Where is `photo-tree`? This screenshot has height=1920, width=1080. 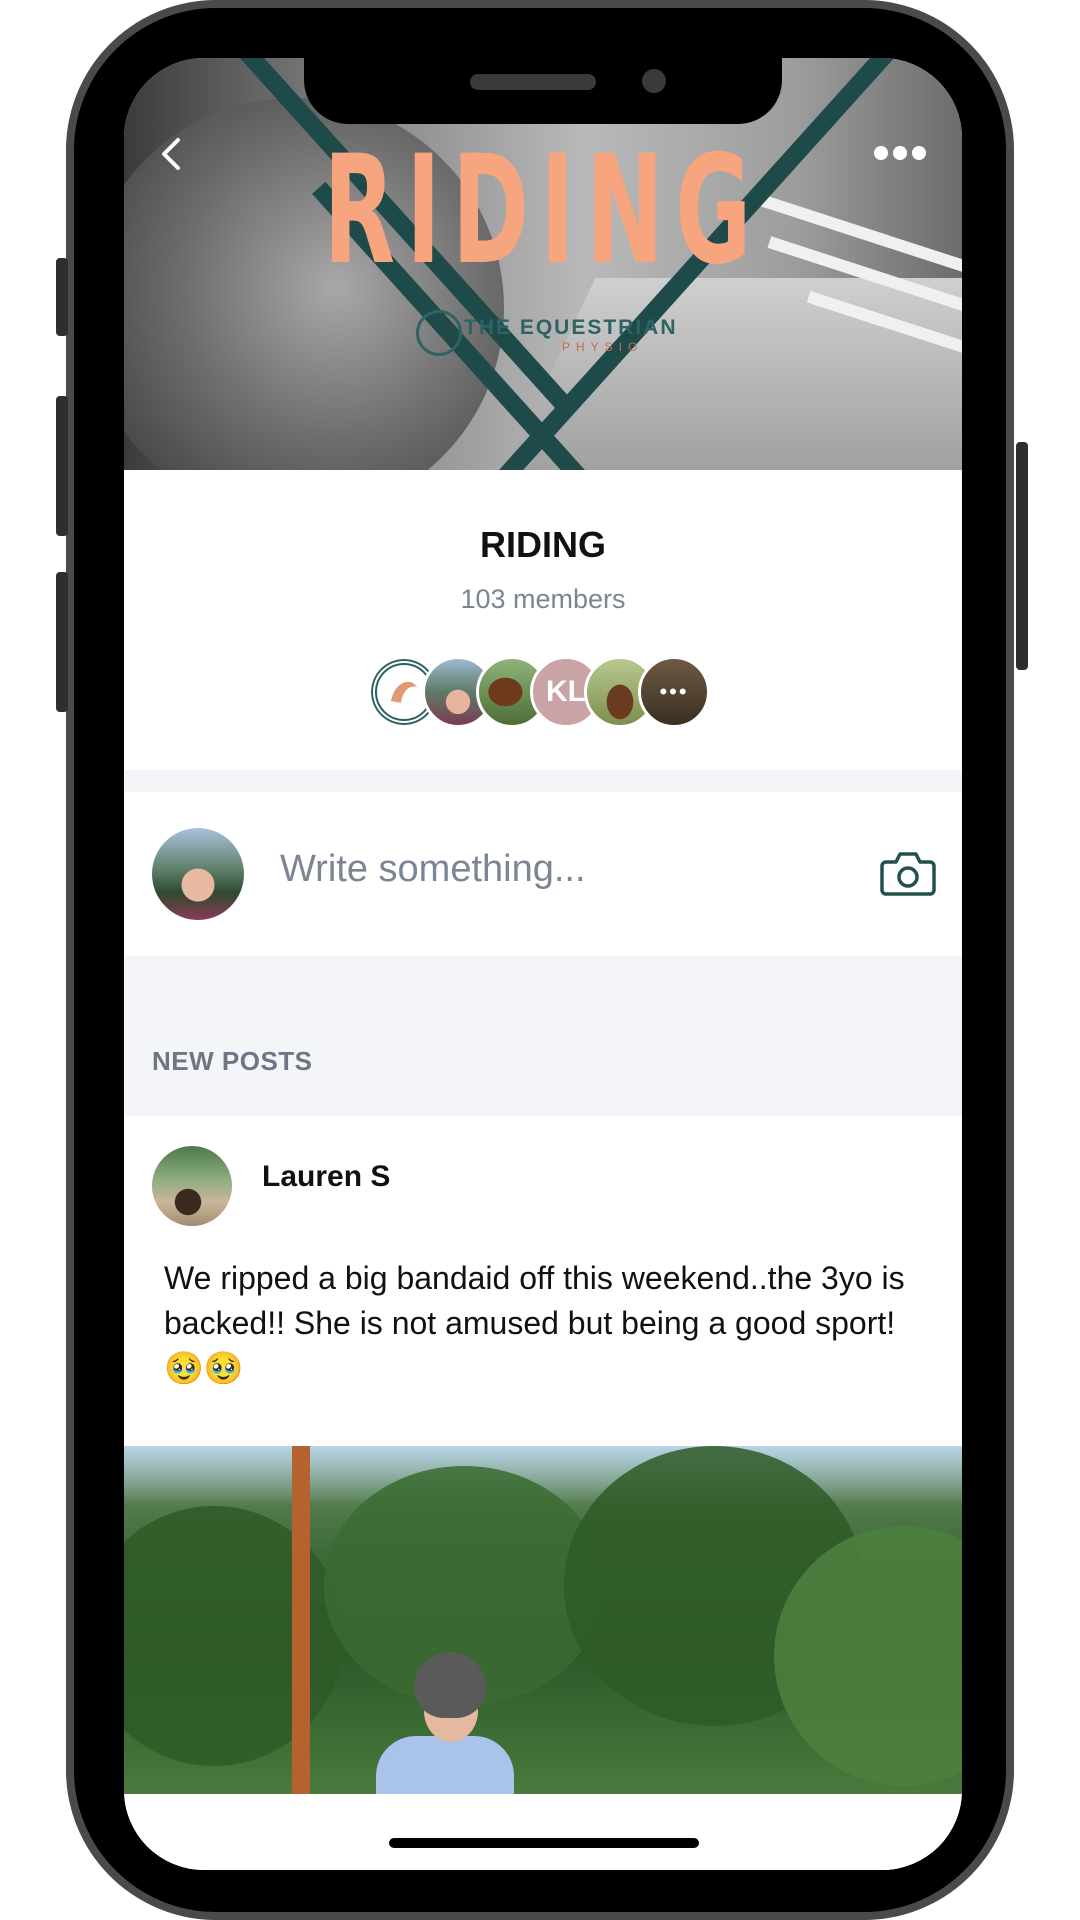 photo-tree is located at coordinates (234, 1636).